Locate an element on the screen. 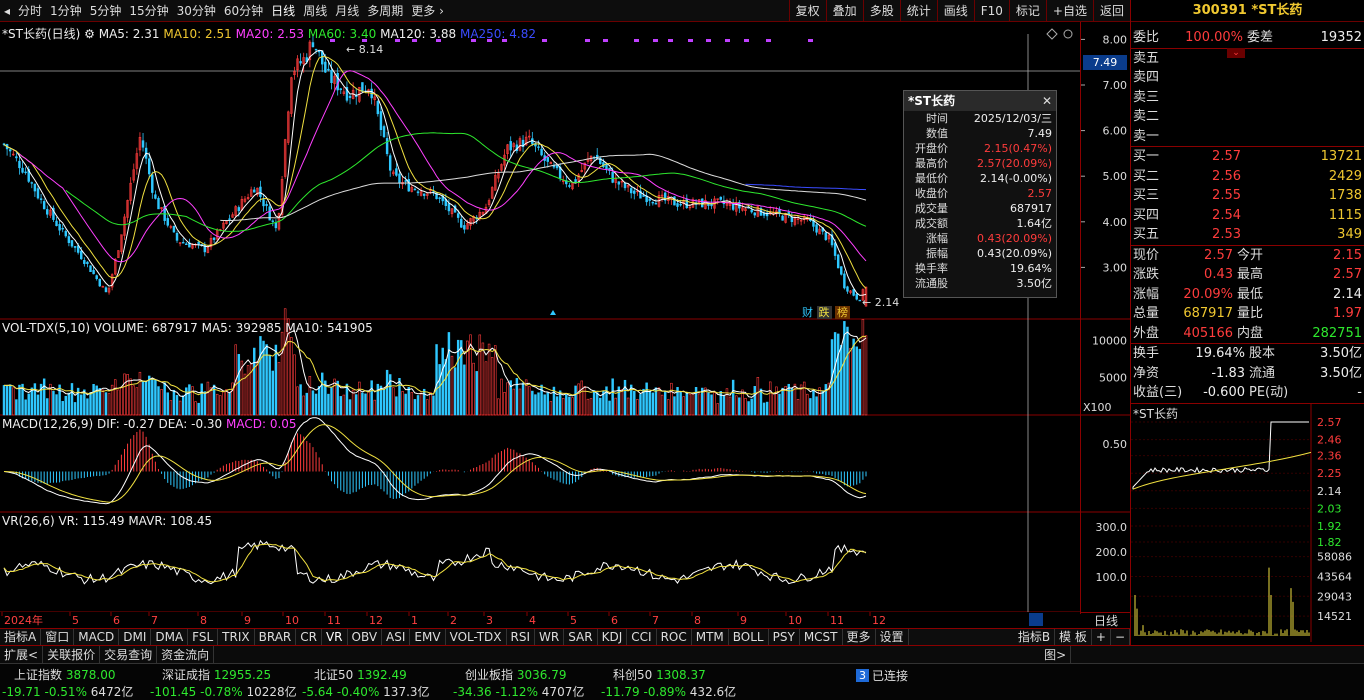  overlay-button: 叠加 is located at coordinates (844, 11).